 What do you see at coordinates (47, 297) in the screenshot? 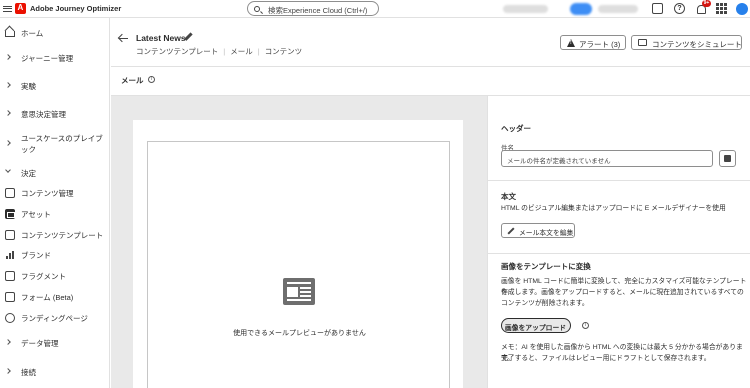
I see `nav-label: フォーム (Beta)` at bounding box center [47, 297].